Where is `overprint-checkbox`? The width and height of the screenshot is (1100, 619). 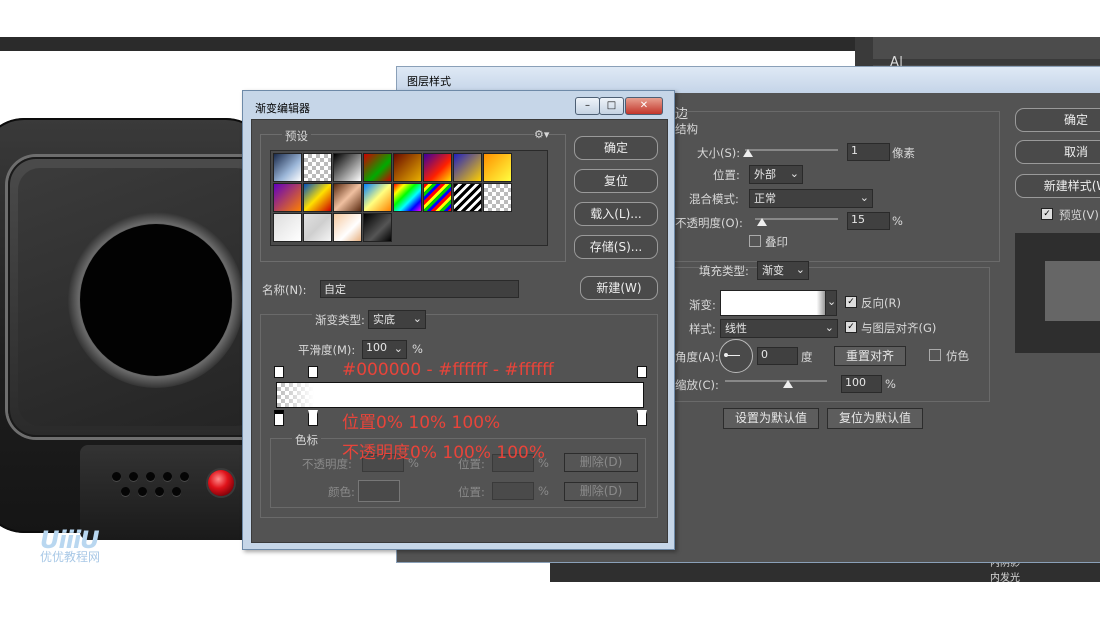 overprint-checkbox is located at coordinates (755, 241).